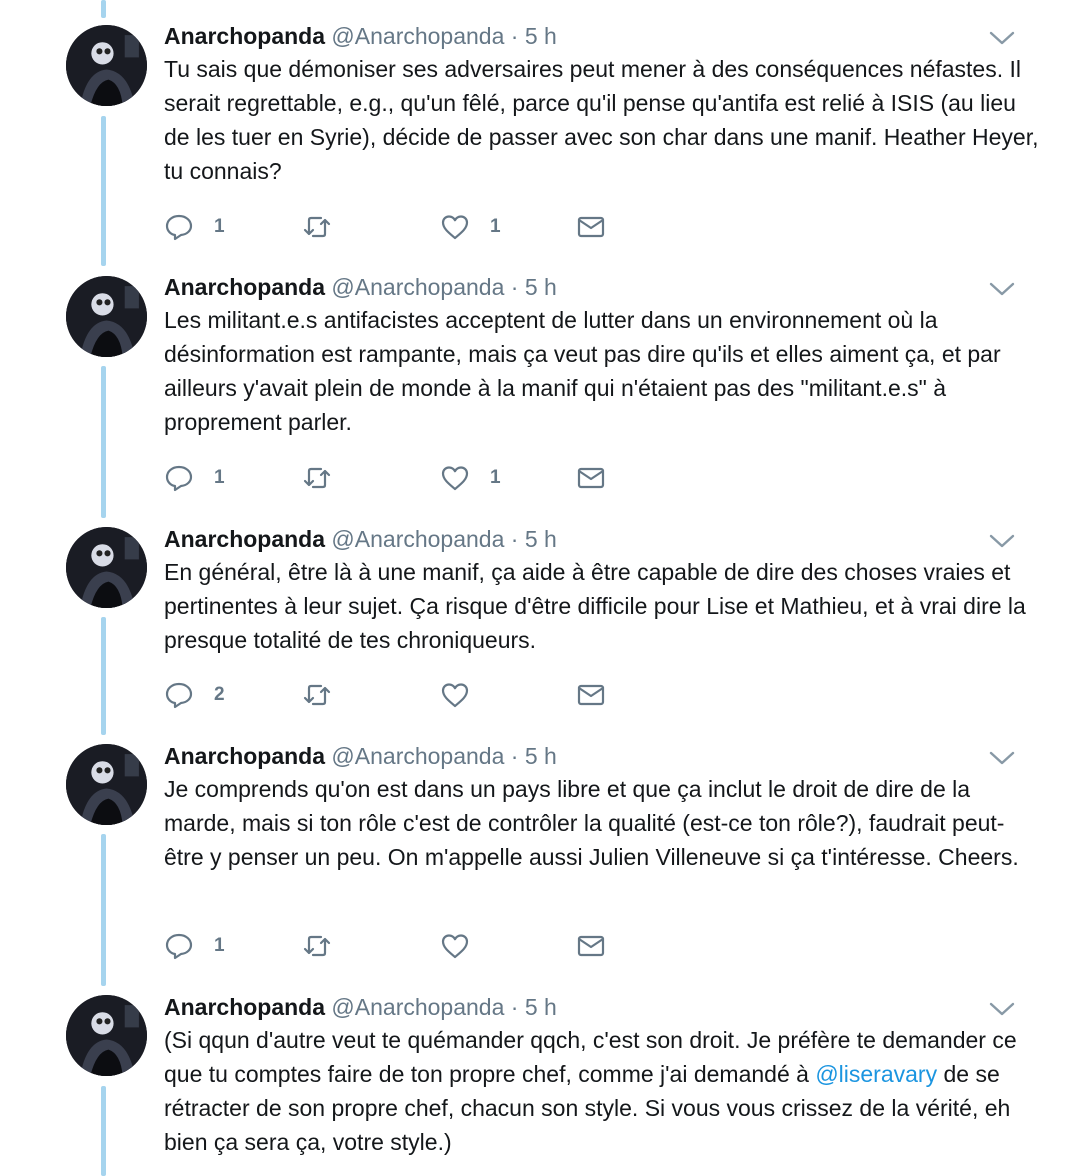 The width and height of the screenshot is (1084, 1176). I want to click on reply-button: 2, so click(194, 695).